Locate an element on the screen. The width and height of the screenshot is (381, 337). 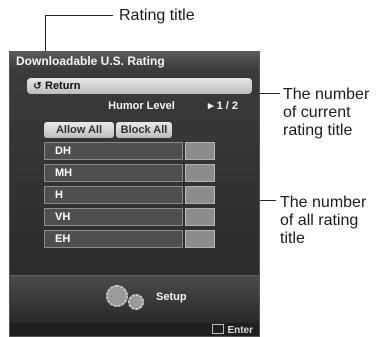
annotation-all-line-2: of all rating is located at coordinates (319, 220).